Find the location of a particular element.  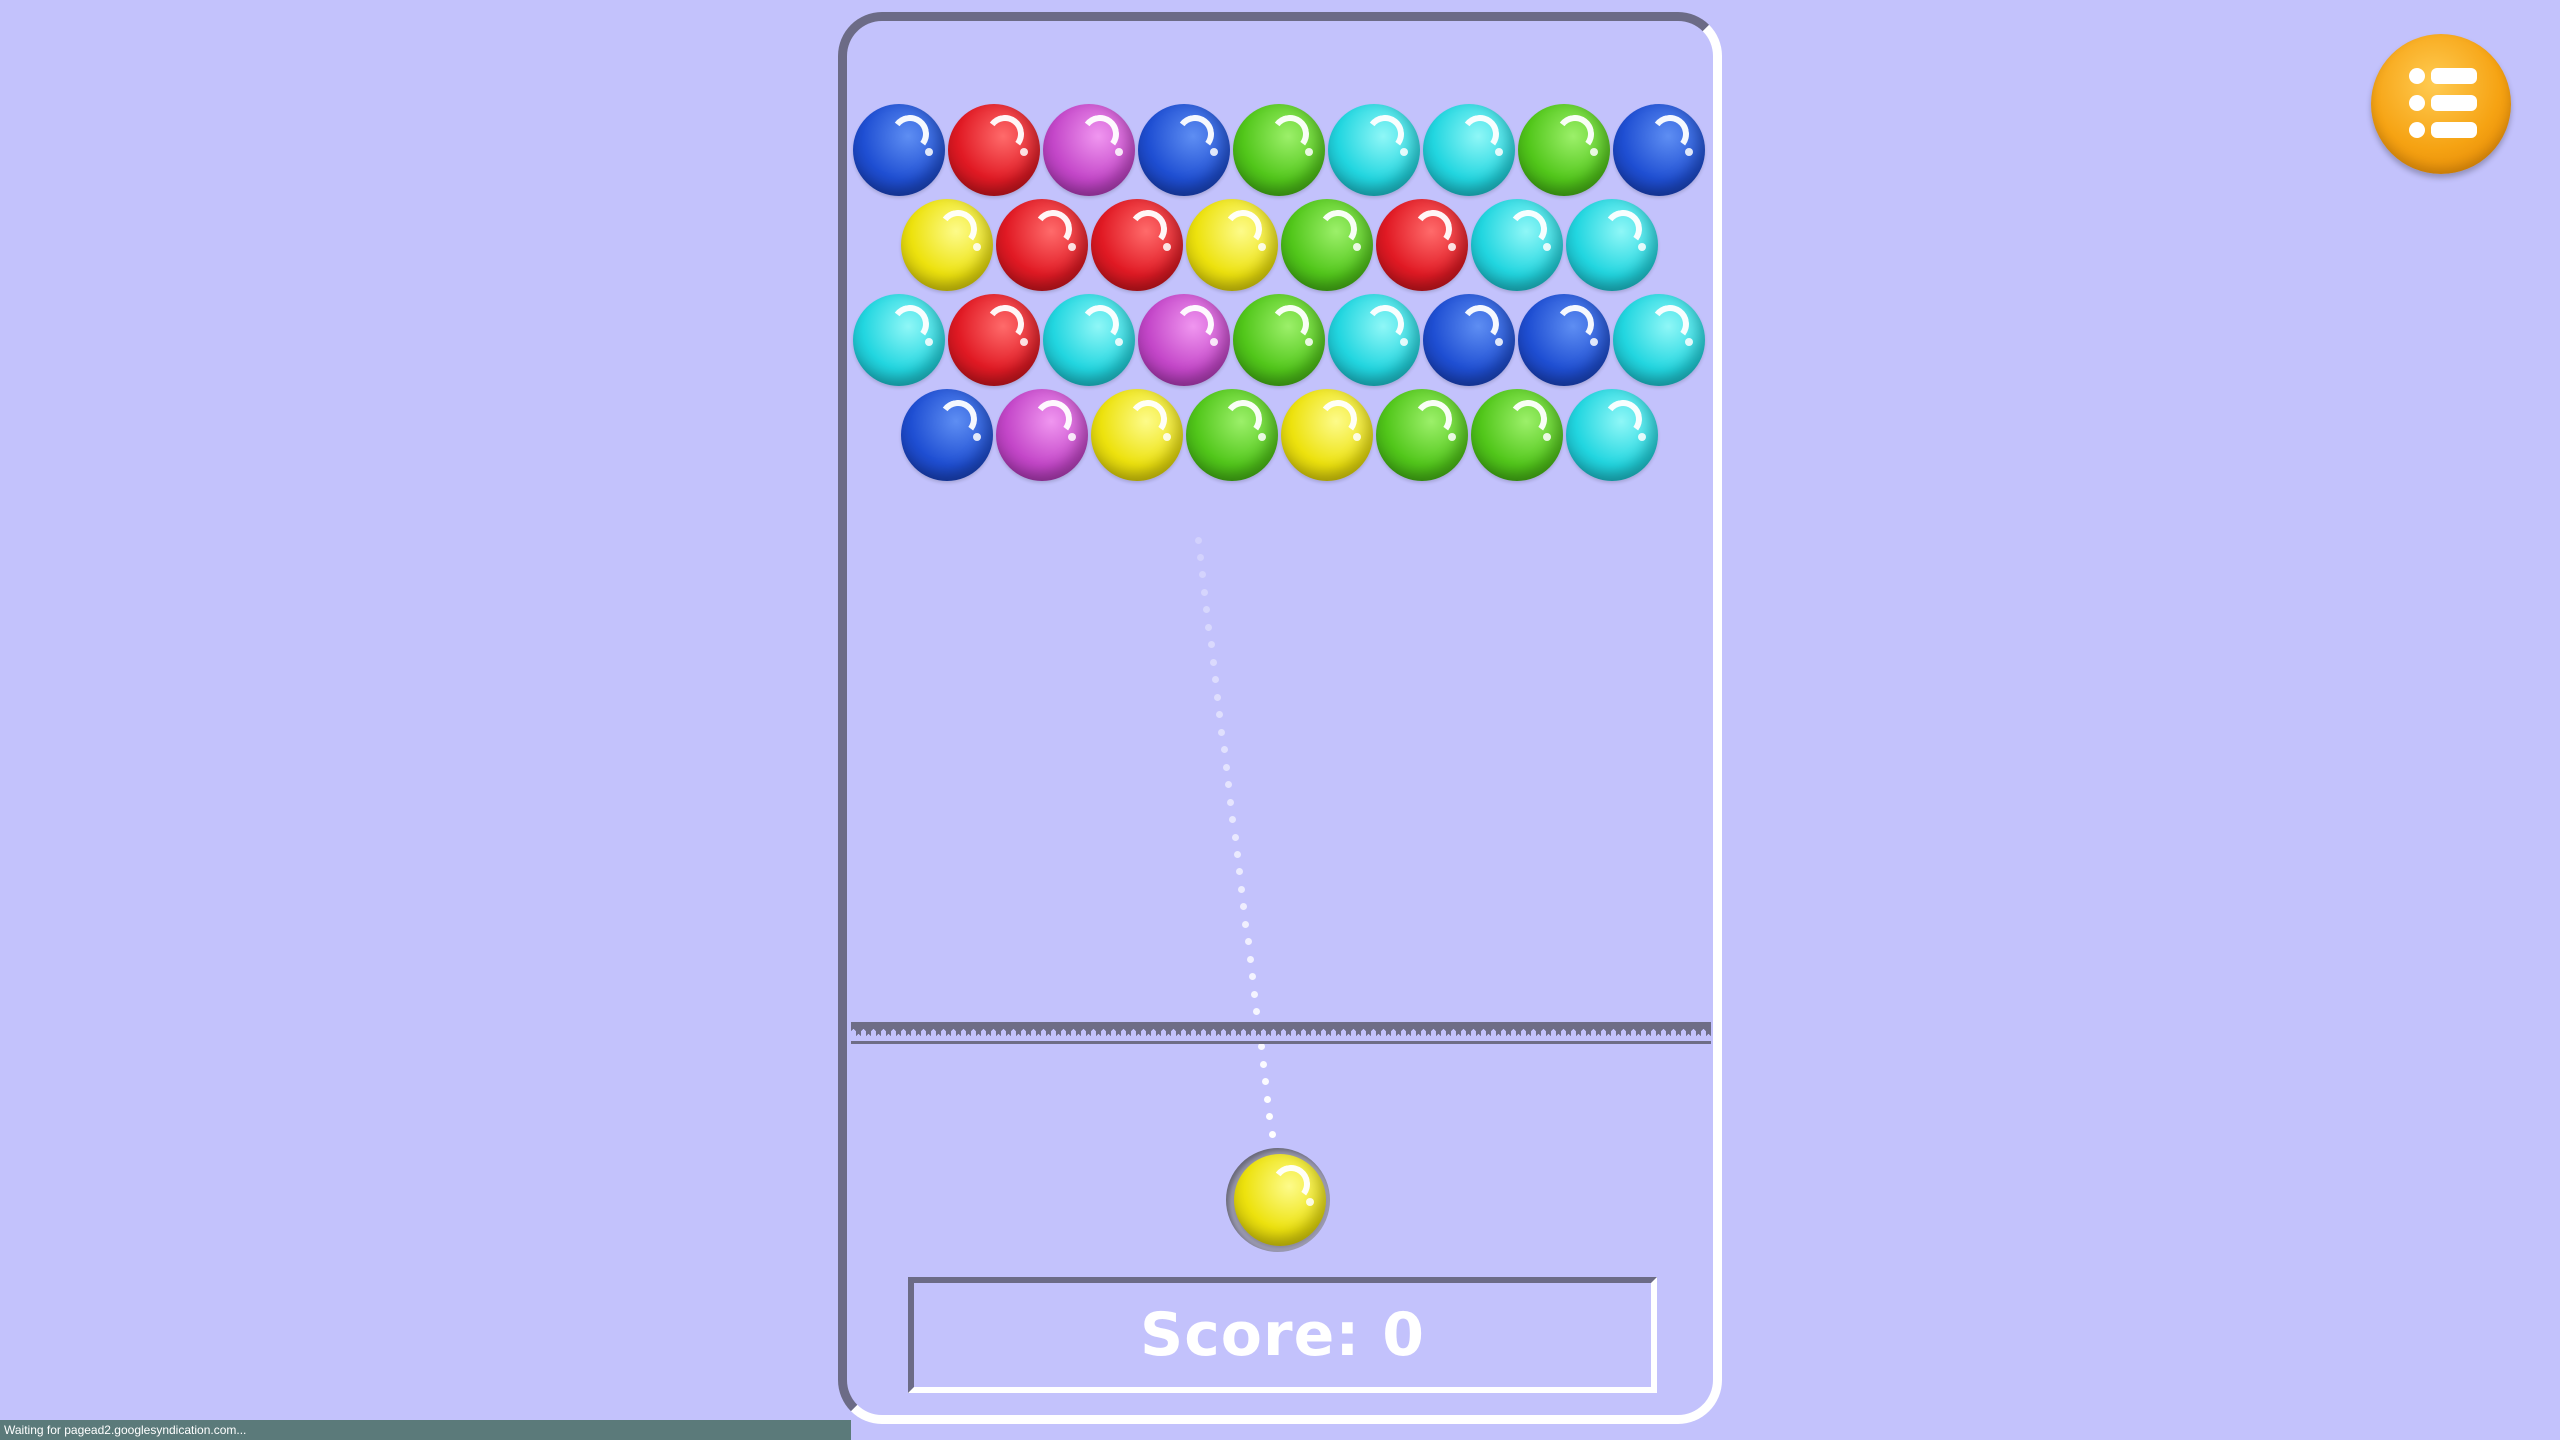

shooter-bubble is located at coordinates (1280, 1200).